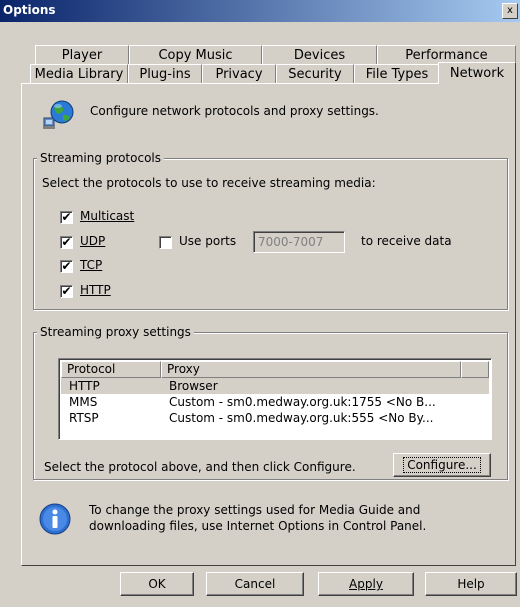  What do you see at coordinates (66, 242) in the screenshot?
I see `udp-checkbox: ✔` at bounding box center [66, 242].